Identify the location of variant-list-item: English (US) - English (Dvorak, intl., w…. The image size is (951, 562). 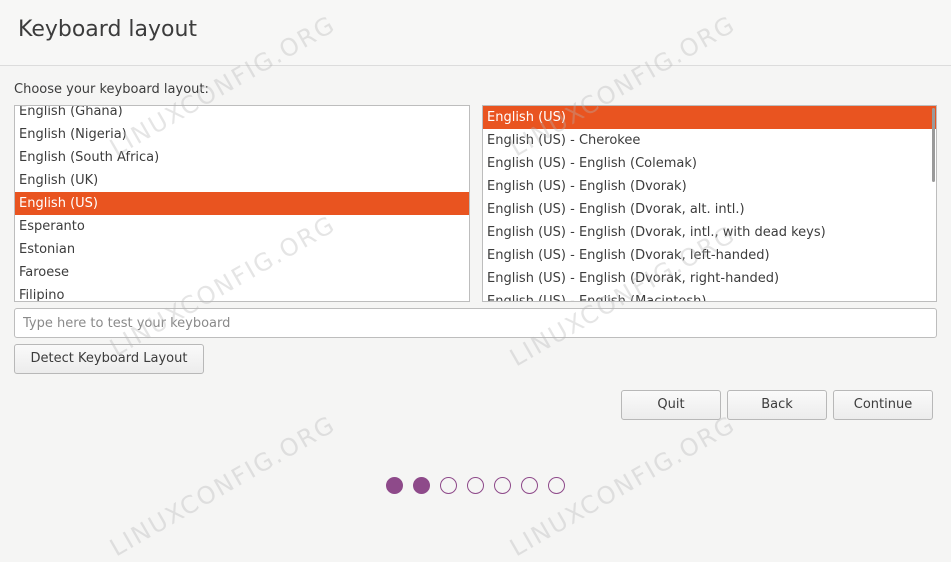
(709, 232).